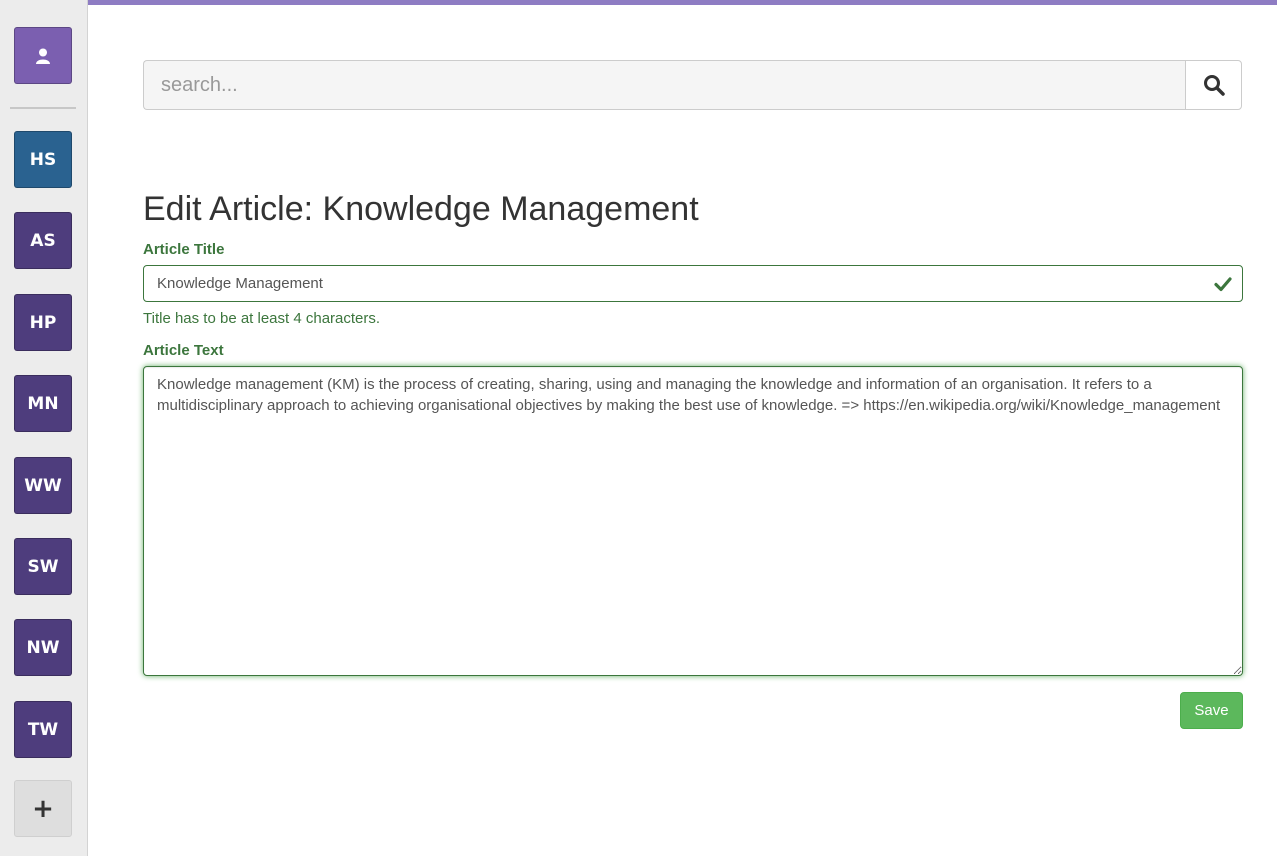 The image size is (1277, 856). What do you see at coordinates (43, 808) in the screenshot?
I see `add-button: +` at bounding box center [43, 808].